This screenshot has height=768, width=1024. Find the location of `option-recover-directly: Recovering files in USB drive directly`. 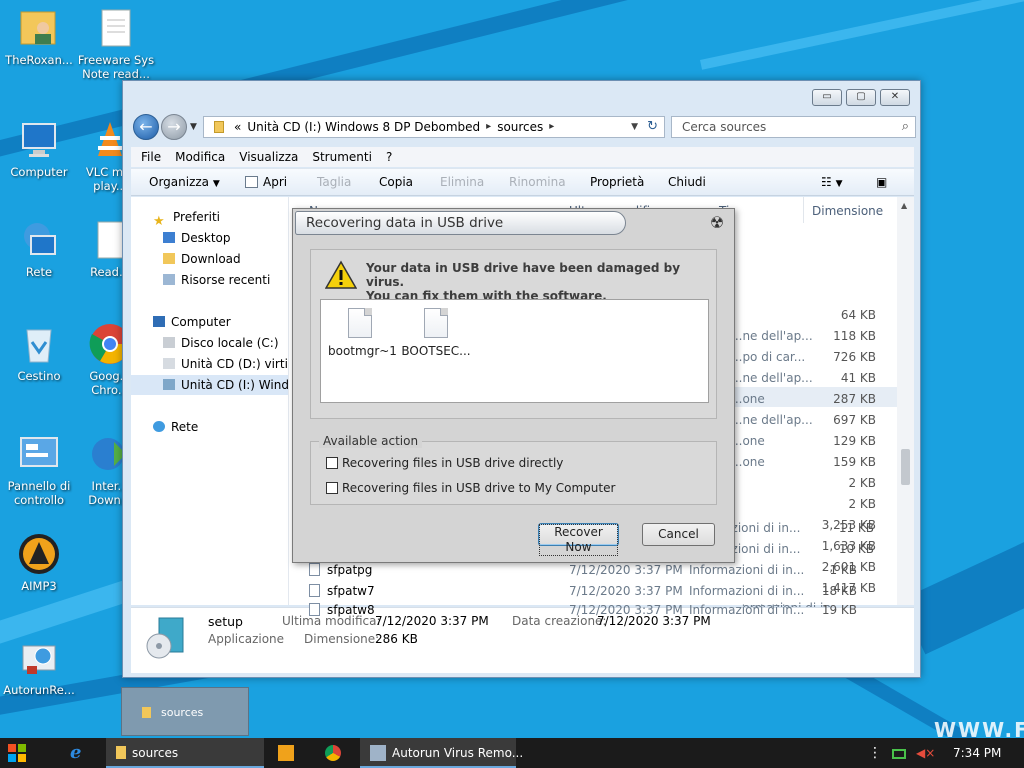

option-recover-directly: Recovering files in USB drive directly is located at coordinates (444, 463).